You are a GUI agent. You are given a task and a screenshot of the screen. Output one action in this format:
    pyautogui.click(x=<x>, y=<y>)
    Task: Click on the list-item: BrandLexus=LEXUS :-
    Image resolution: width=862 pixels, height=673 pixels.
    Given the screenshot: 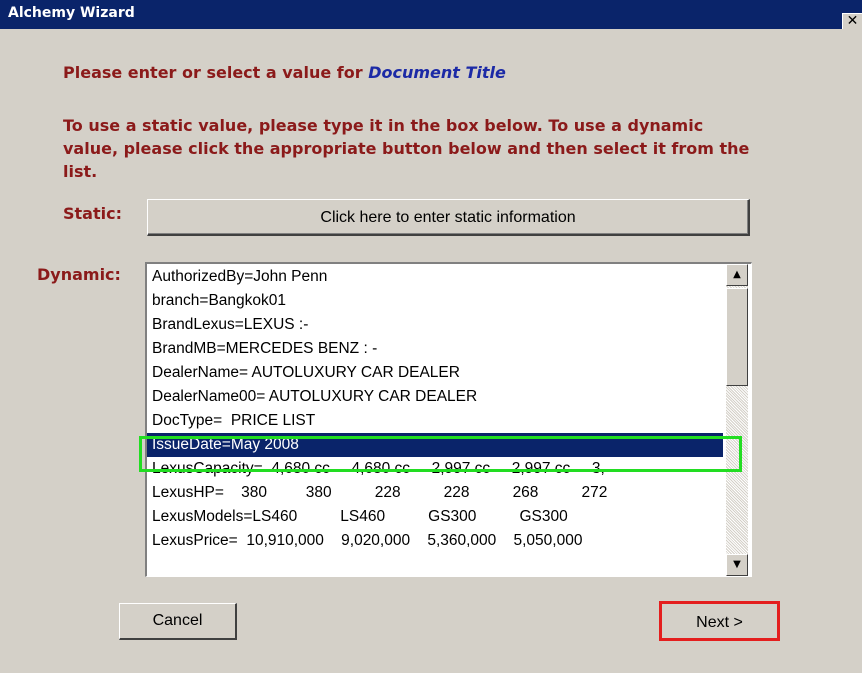 What is the action you would take?
    pyautogui.click(x=435, y=325)
    